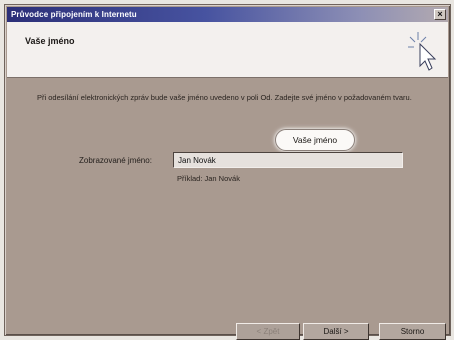 The width and height of the screenshot is (454, 340). I want to click on wizard-hand-icon, so click(422, 51).